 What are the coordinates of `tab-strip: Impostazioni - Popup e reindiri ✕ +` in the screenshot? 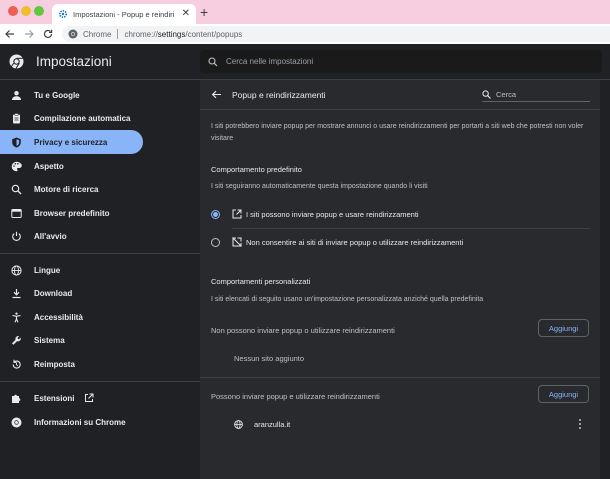 It's located at (305, 12).